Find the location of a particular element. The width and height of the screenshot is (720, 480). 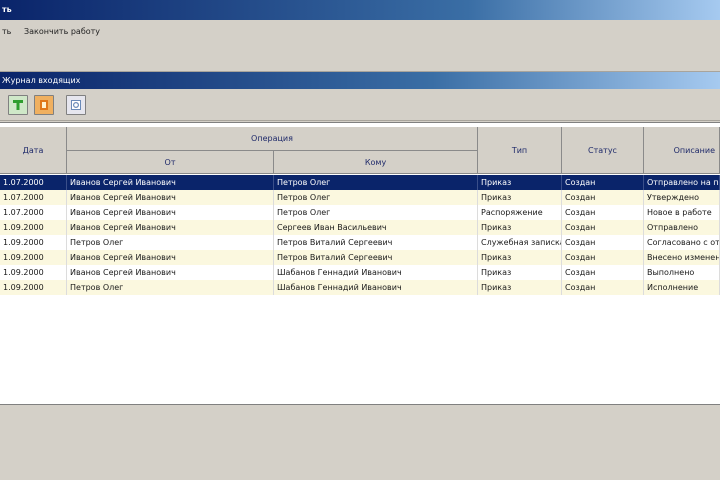

cell-type: Распоряжение is located at coordinates (520, 212).